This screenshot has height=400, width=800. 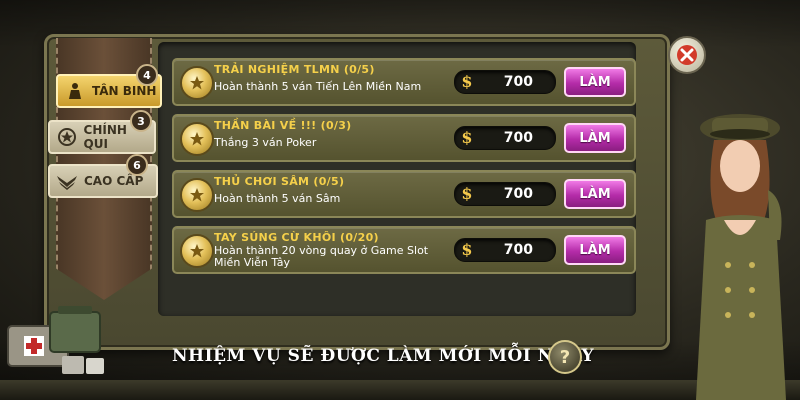 What do you see at coordinates (741, 257) in the screenshot?
I see `officer-character-illustration` at bounding box center [741, 257].